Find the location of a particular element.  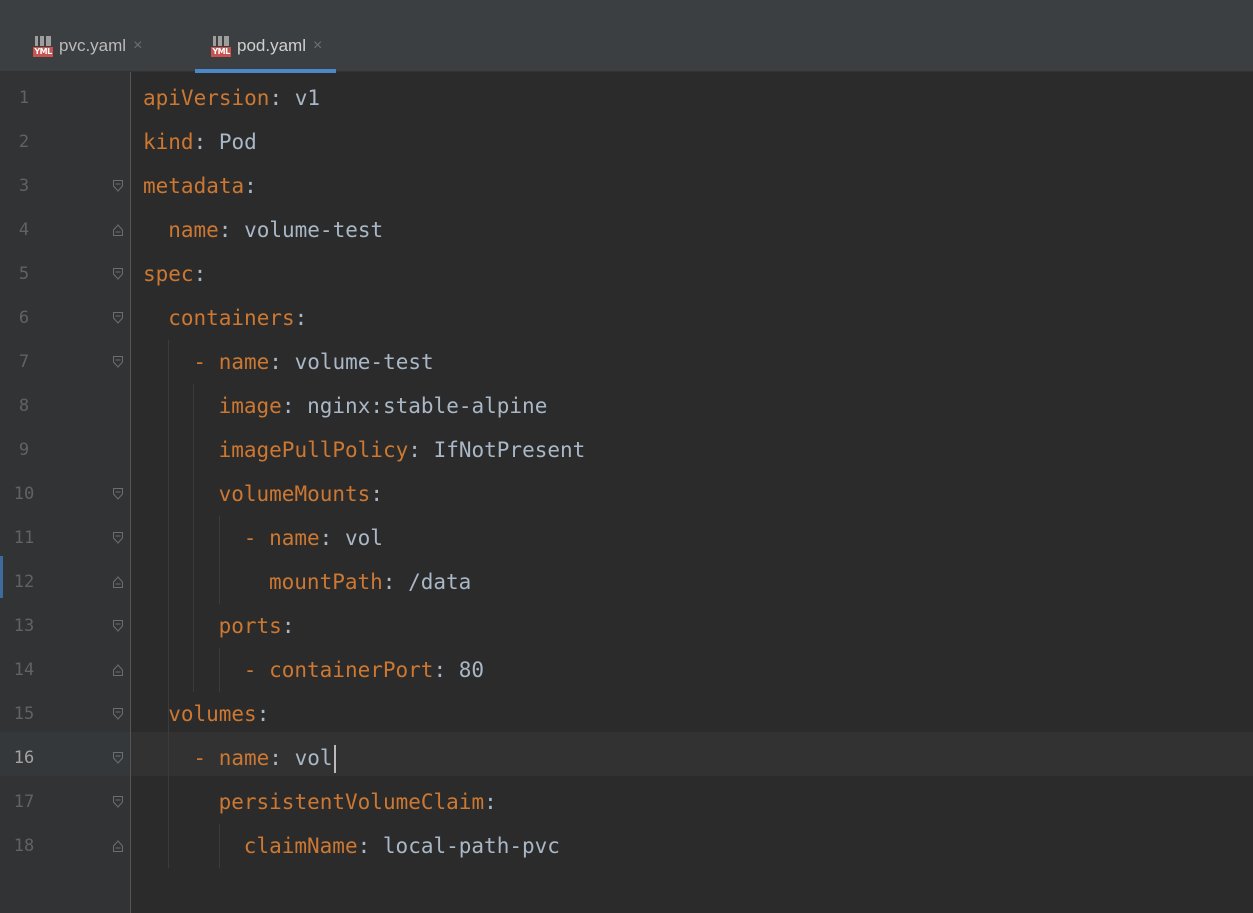

line-number: 11 is located at coordinates (24, 538).